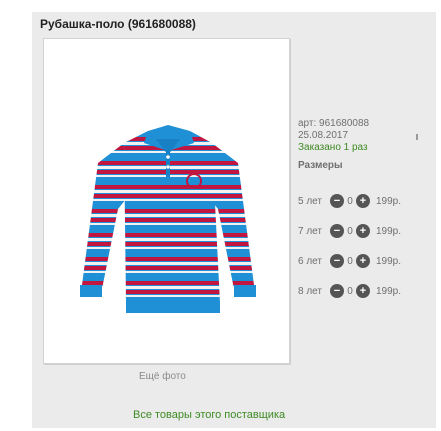  Describe the element at coordinates (209, 415) in the screenshot. I see `supplier-products-link: Все товары этого поставщика` at that location.